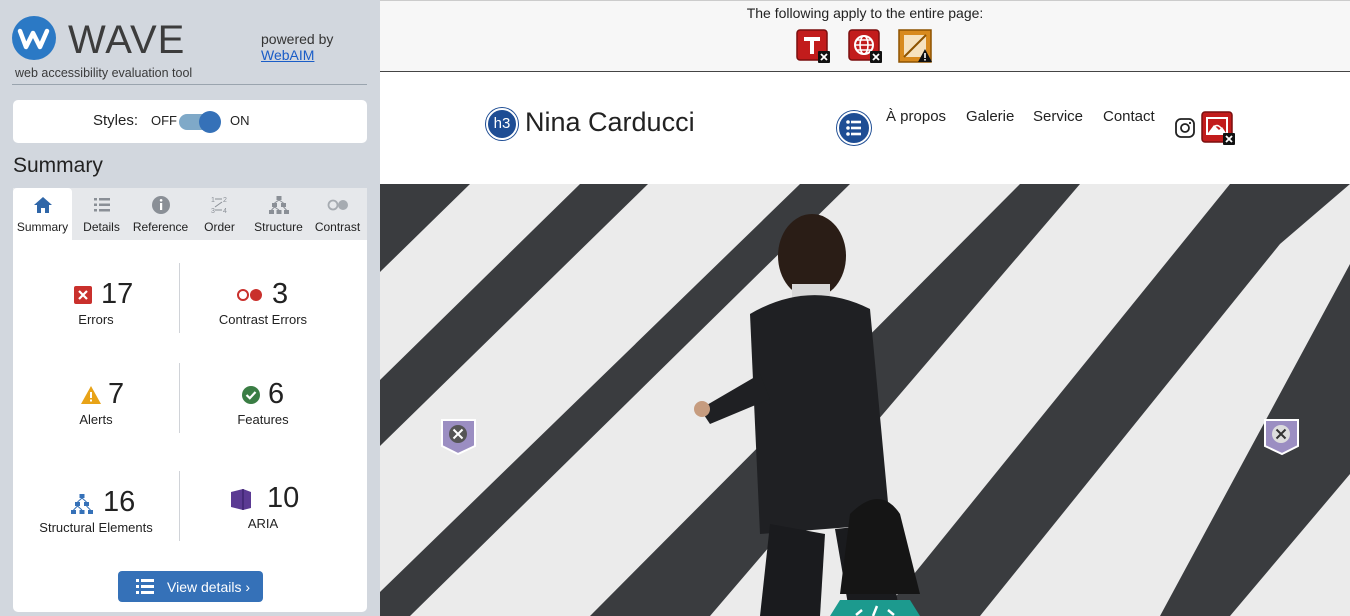 The height and width of the screenshot is (616, 1350). What do you see at coordinates (875, 608) in the screenshot?
I see `code-icon` at bounding box center [875, 608].